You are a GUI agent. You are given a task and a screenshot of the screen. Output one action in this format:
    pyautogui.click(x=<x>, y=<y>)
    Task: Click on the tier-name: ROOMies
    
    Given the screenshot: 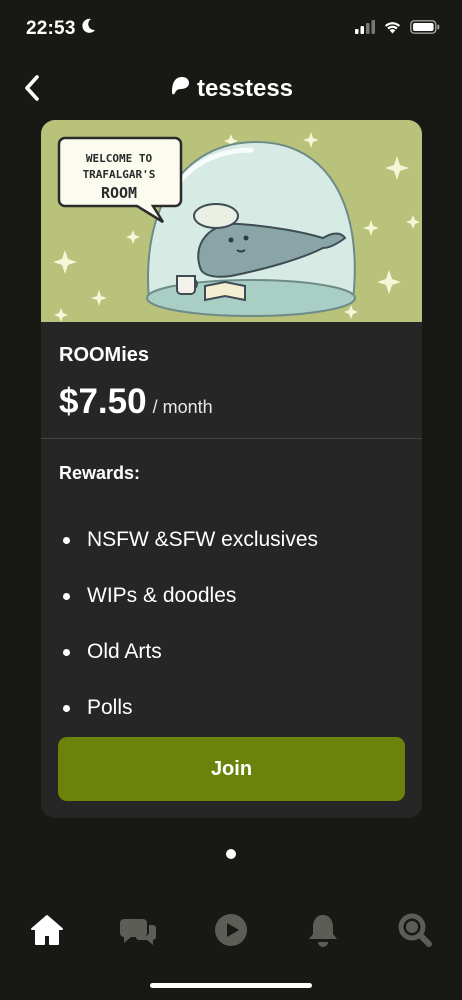 What is the action you would take?
    pyautogui.click(x=104, y=355)
    